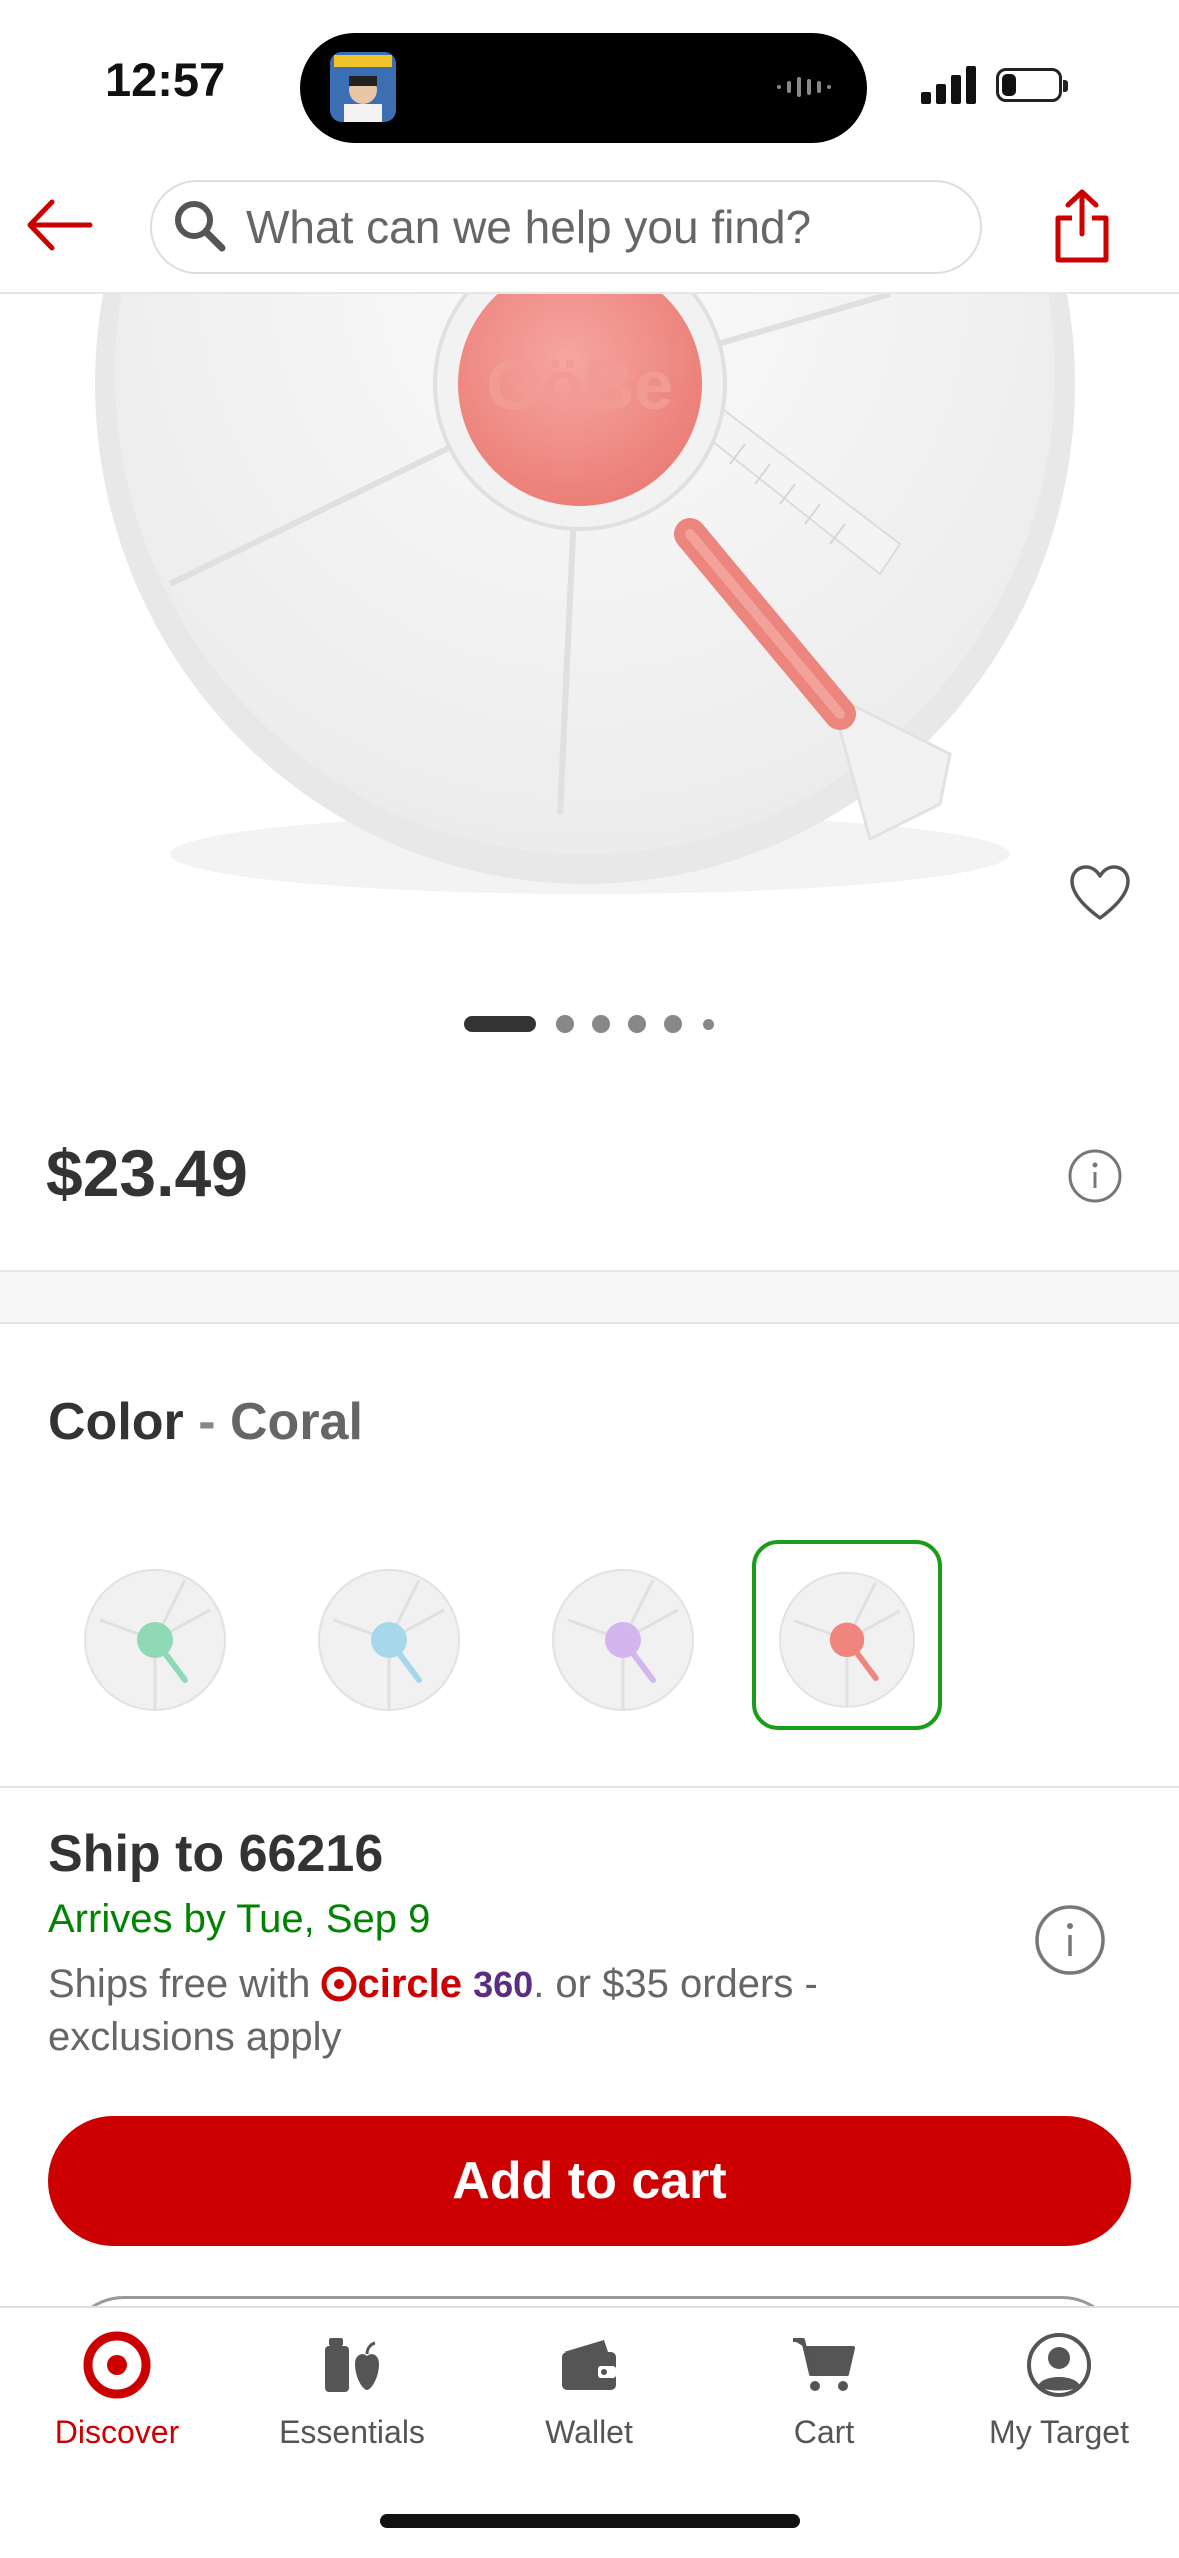 This screenshot has height=2558, width=1179. Describe the element at coordinates (503, 1984) in the screenshot. I see `circle-360-text: 360` at that location.